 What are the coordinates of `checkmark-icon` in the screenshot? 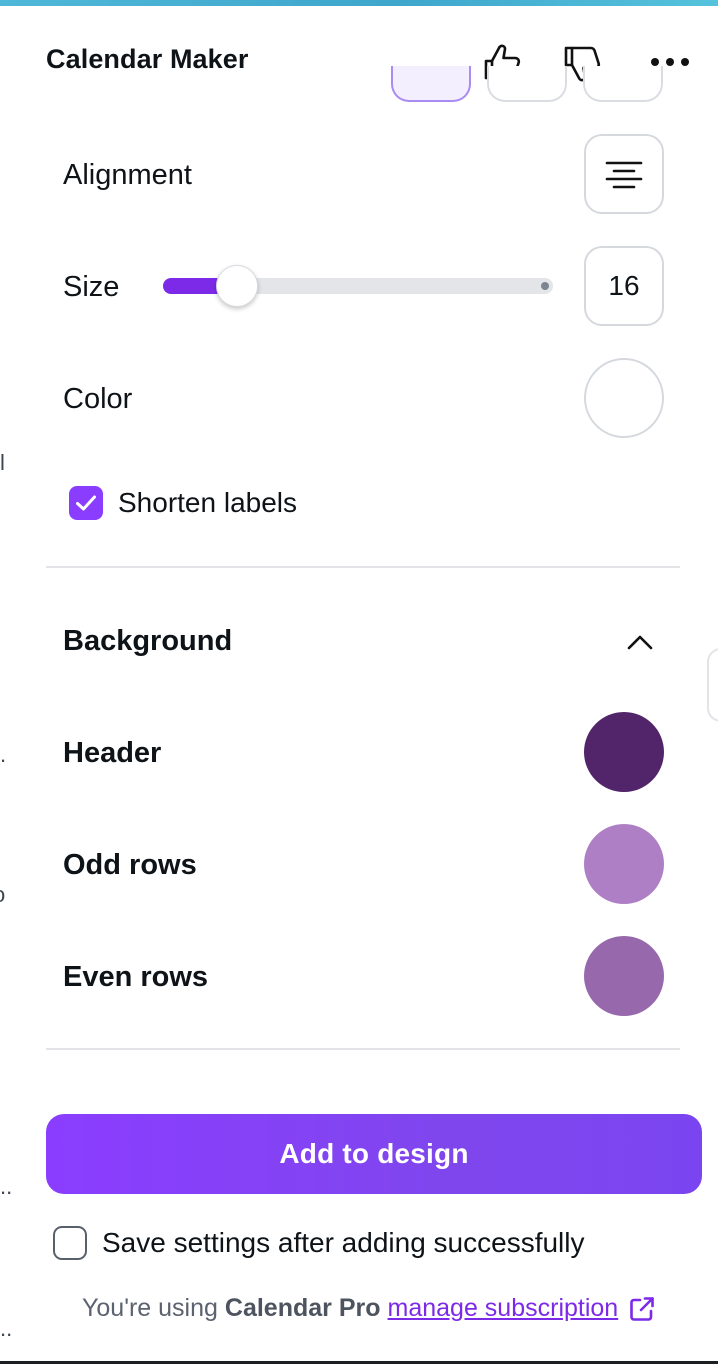 It's located at (86, 503).